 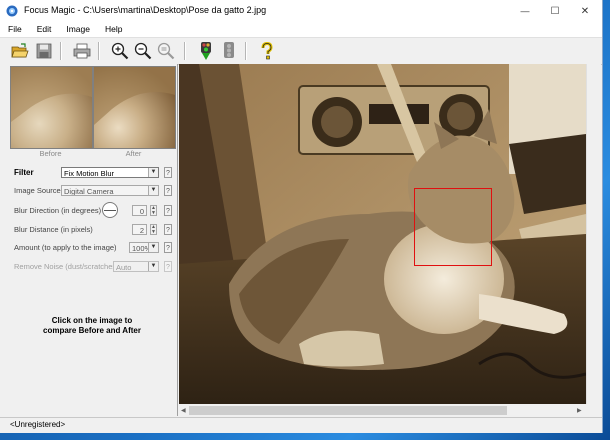 What do you see at coordinates (44, 29) in the screenshot?
I see `menu-edit: Edit` at bounding box center [44, 29].